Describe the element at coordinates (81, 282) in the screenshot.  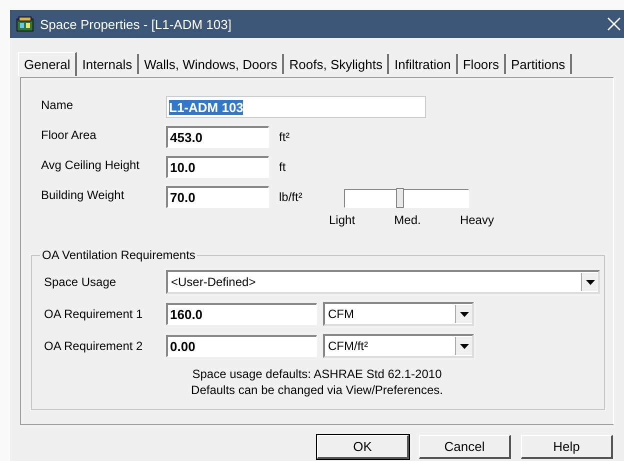
I see `field-label: Space Usage` at that location.